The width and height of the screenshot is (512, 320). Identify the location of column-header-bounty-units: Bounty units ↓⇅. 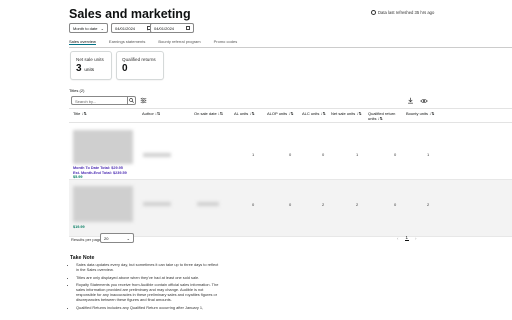
(420, 114).